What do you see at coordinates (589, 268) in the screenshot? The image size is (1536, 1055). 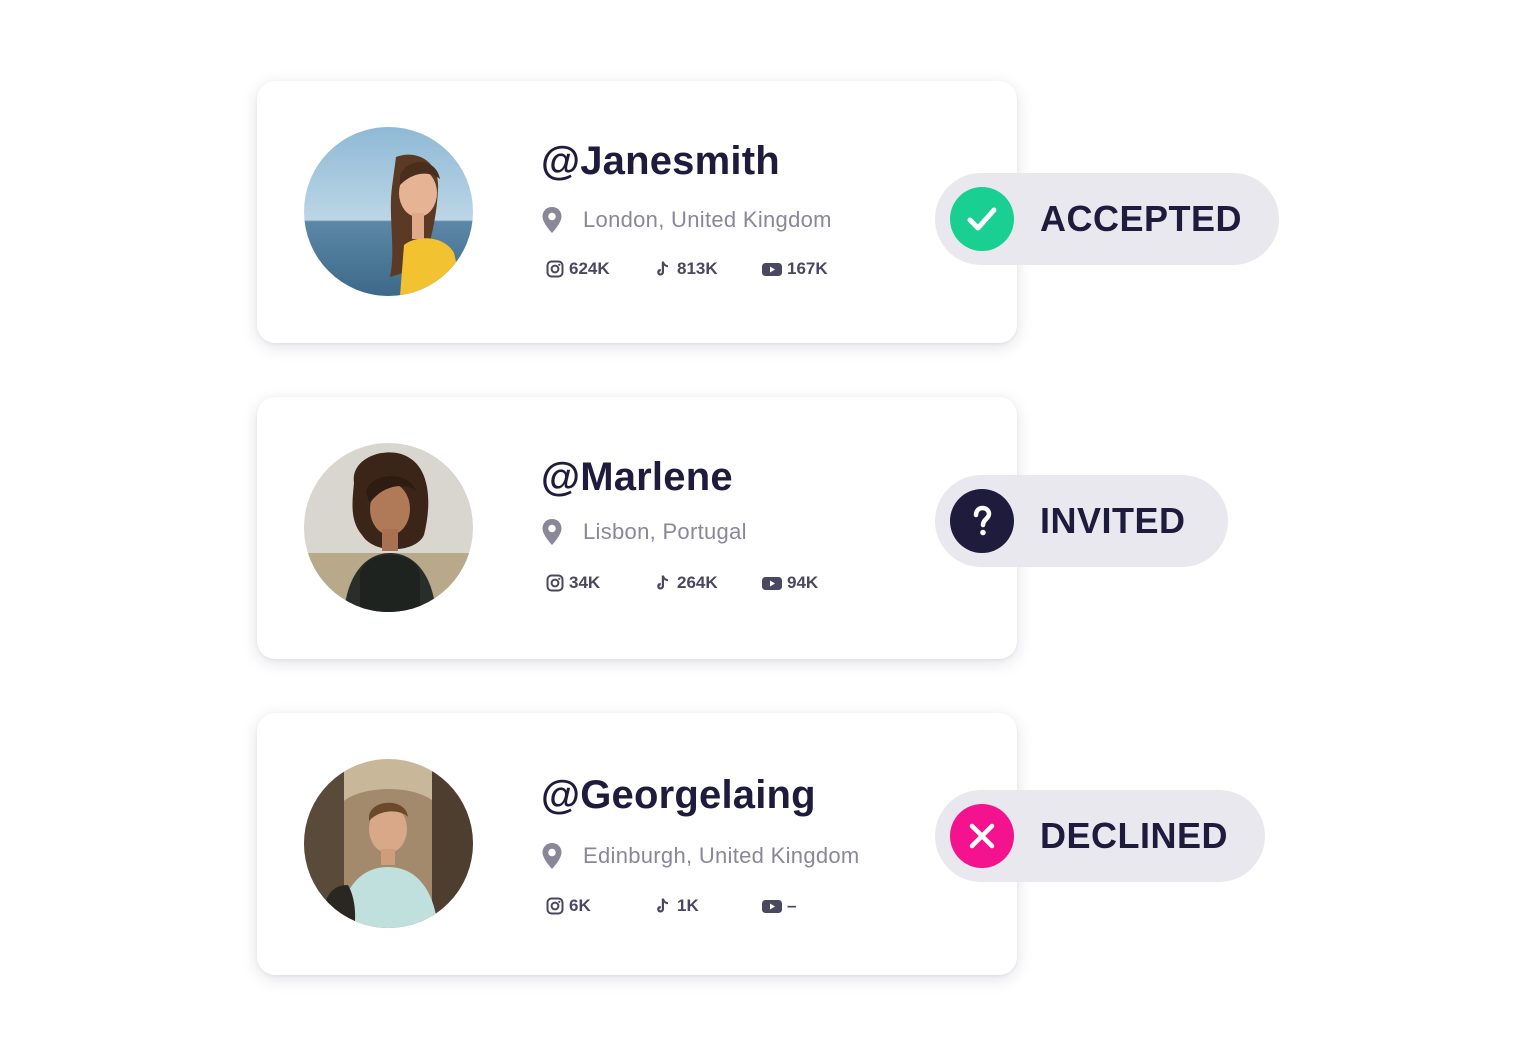 I see `instagram-count: 624K` at bounding box center [589, 268].